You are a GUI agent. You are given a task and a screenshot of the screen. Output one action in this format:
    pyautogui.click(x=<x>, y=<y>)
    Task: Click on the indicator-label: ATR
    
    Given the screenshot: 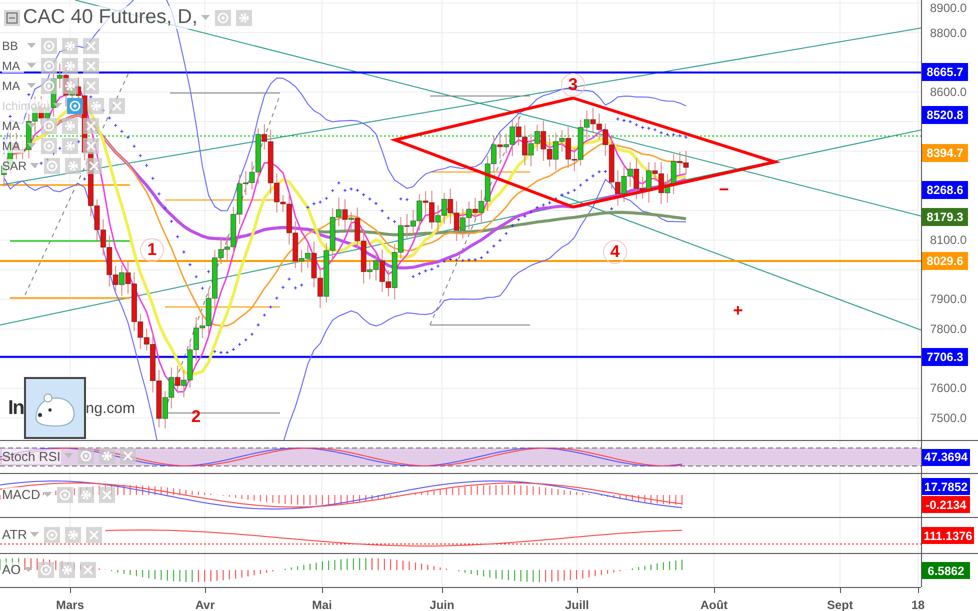 What is the action you would take?
    pyautogui.click(x=15, y=534)
    